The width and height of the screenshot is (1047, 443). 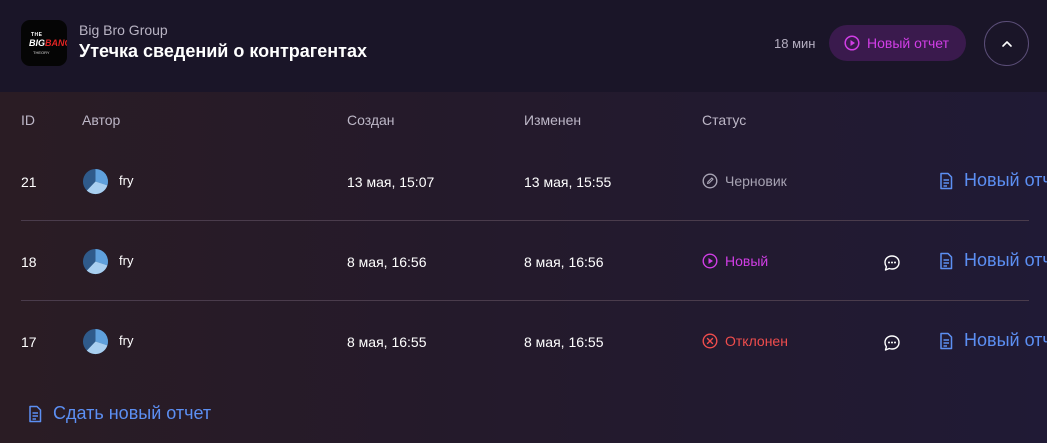 What do you see at coordinates (223, 51) in the screenshot?
I see `report-title: Утечка сведений о контрагентах` at bounding box center [223, 51].